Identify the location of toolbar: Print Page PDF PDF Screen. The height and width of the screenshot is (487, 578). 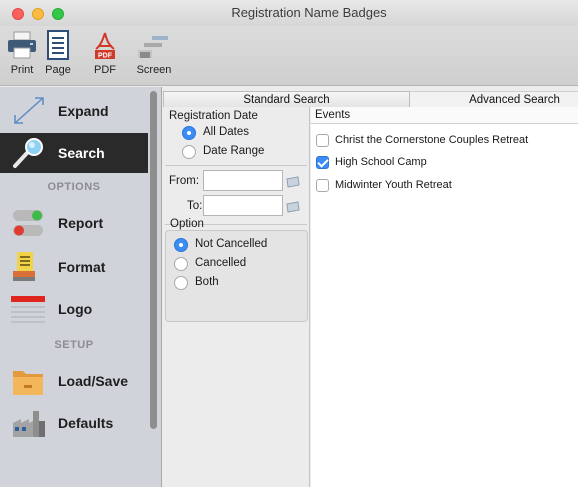
(289, 56).